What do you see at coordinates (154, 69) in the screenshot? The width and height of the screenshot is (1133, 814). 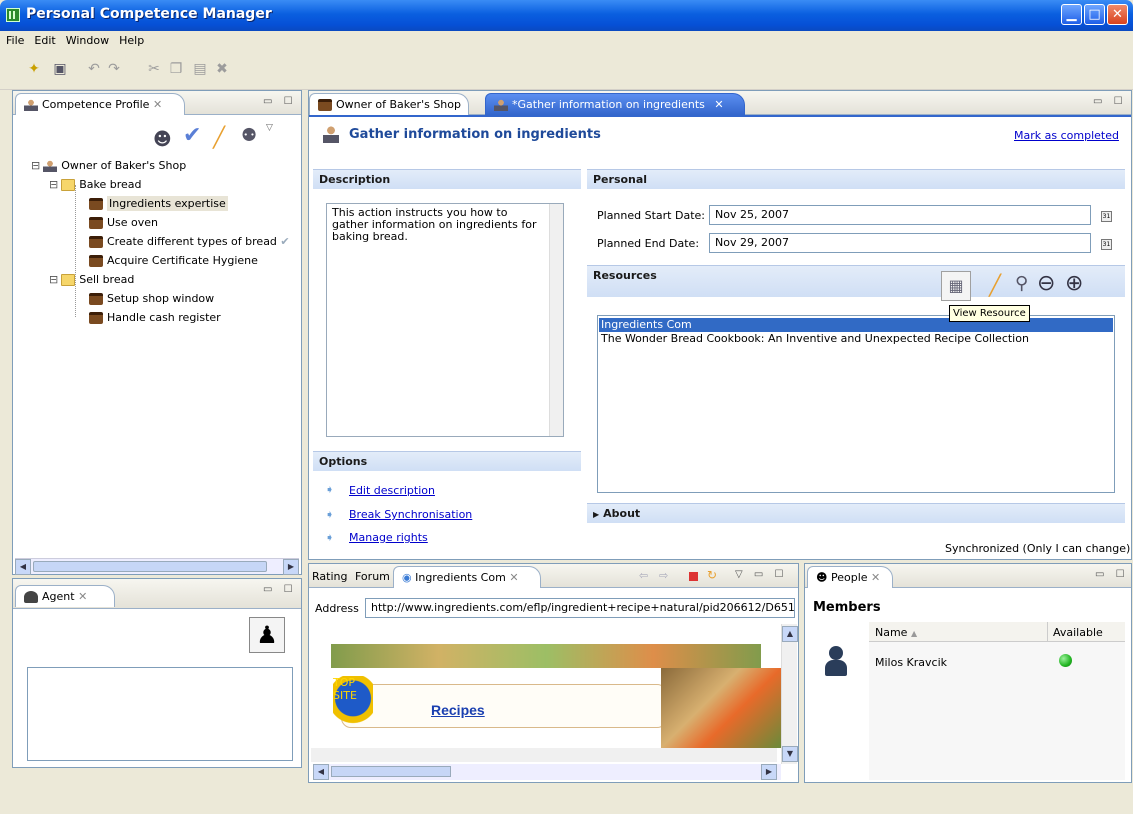 I see `cut-icon: ✂` at bounding box center [154, 69].